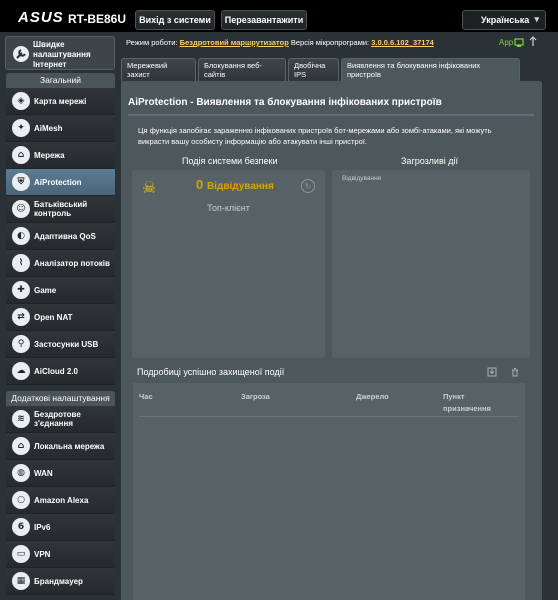  I want to click on sidebar-item-aiprotection: ⛨ AiProtection, so click(60, 182).